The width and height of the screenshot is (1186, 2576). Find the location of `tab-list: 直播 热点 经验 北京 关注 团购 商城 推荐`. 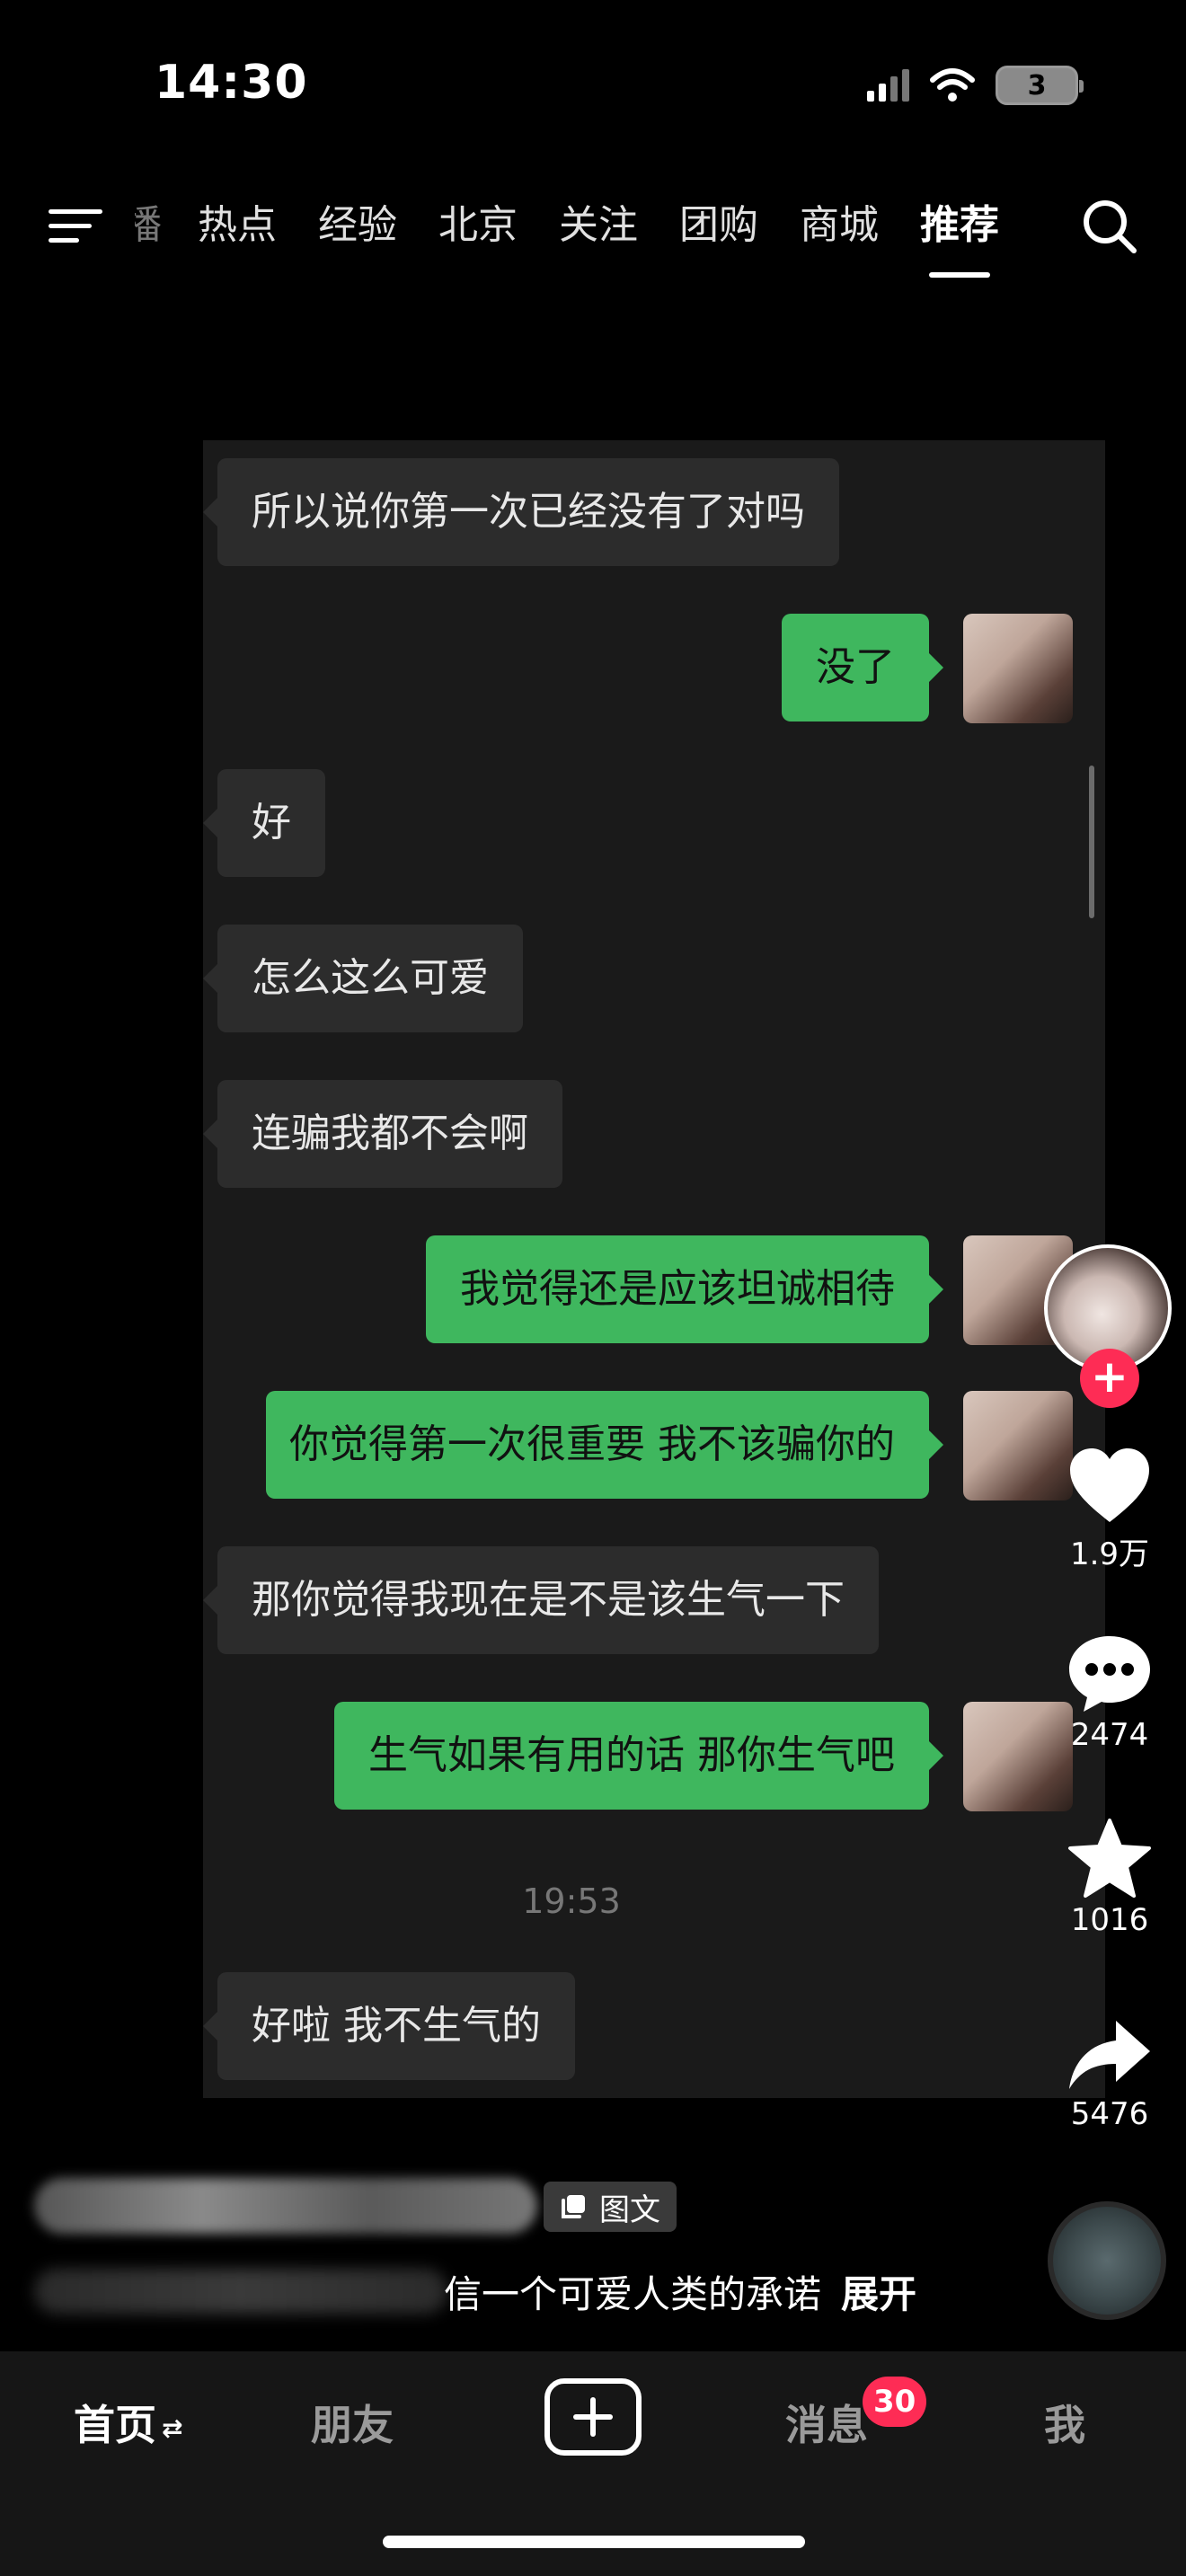

tab-list: 直播 热点 经验 北京 关注 团购 商城 推荐 is located at coordinates (587, 235).